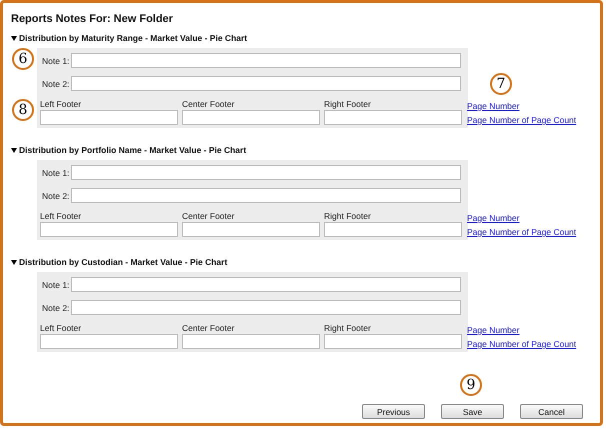 The width and height of the screenshot is (606, 429). What do you see at coordinates (472, 411) in the screenshot?
I see `action-button: Save` at bounding box center [472, 411].